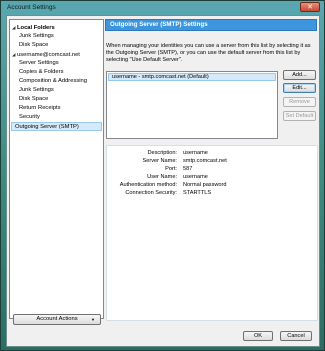  I want to click on tree-item-label: Outgoing Server (SMTP), so click(47, 127).